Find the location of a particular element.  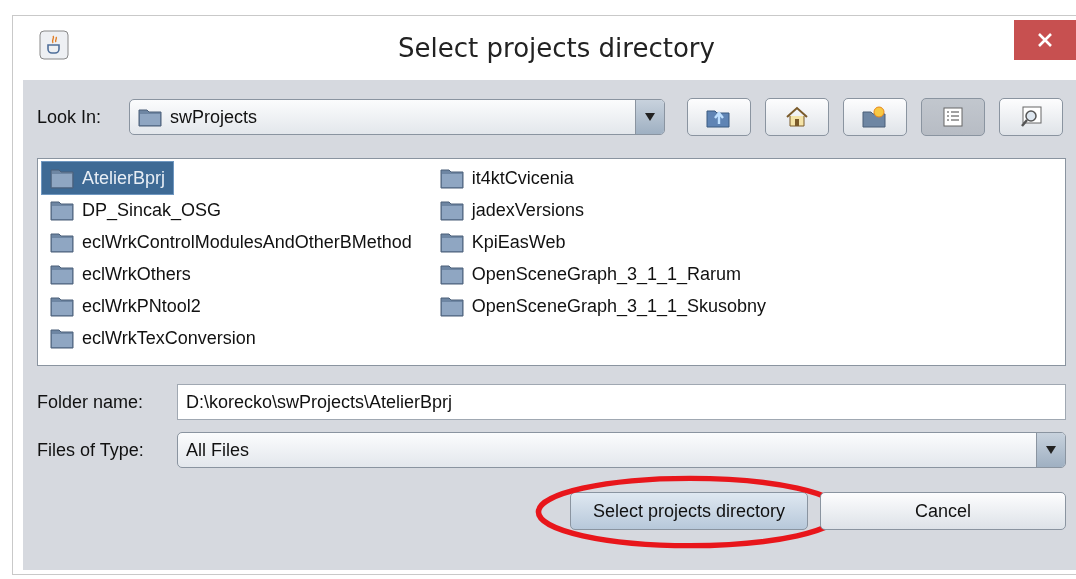

folder-item: jadexVersions is located at coordinates (511, 210).